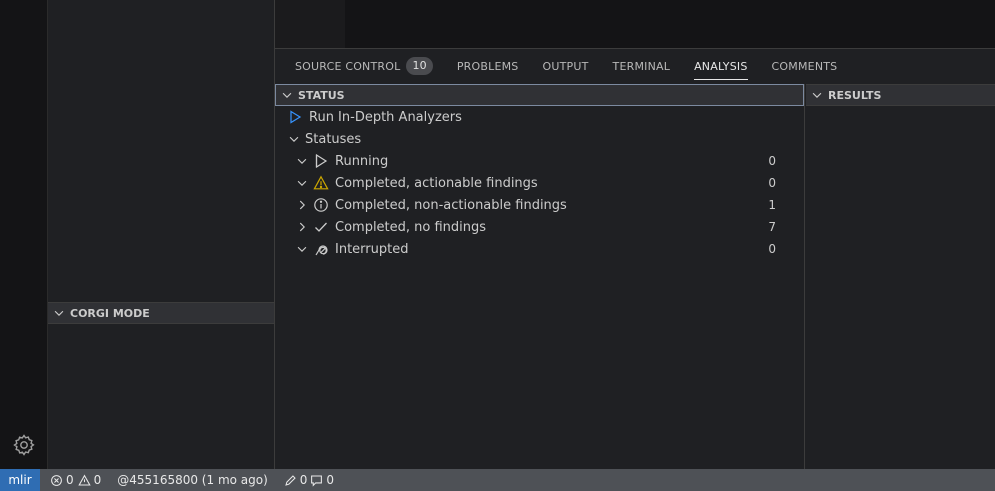  I want to click on tab-label: SOURCE CONTROL, so click(348, 66).